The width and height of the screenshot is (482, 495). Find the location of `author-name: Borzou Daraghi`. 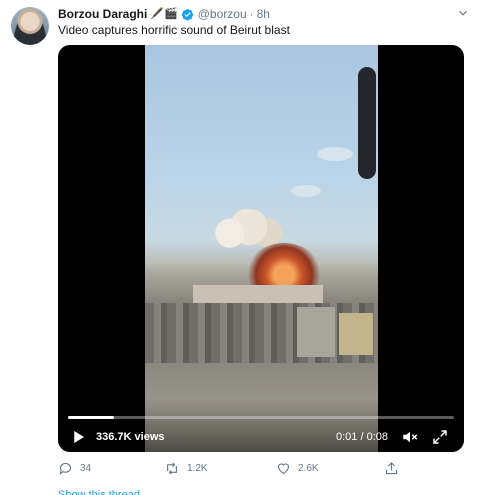

author-name: Borzou Daraghi is located at coordinates (102, 14).